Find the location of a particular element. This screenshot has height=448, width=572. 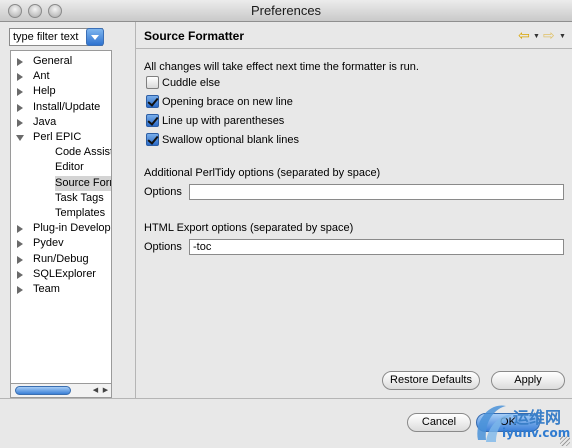

perltidy-options-input is located at coordinates (376, 192).